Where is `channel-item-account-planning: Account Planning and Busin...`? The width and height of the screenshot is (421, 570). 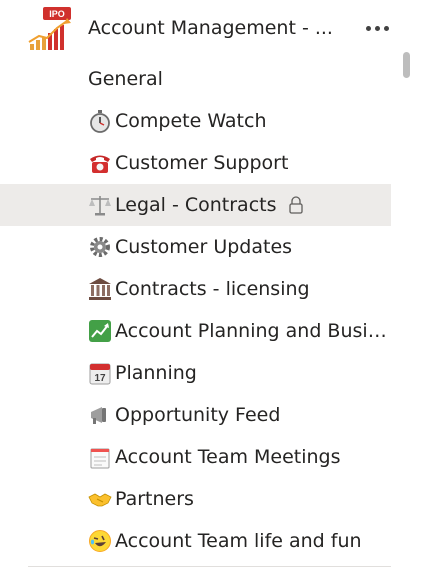
channel-item-account-planning: Account Planning and Busin... is located at coordinates (195, 331).